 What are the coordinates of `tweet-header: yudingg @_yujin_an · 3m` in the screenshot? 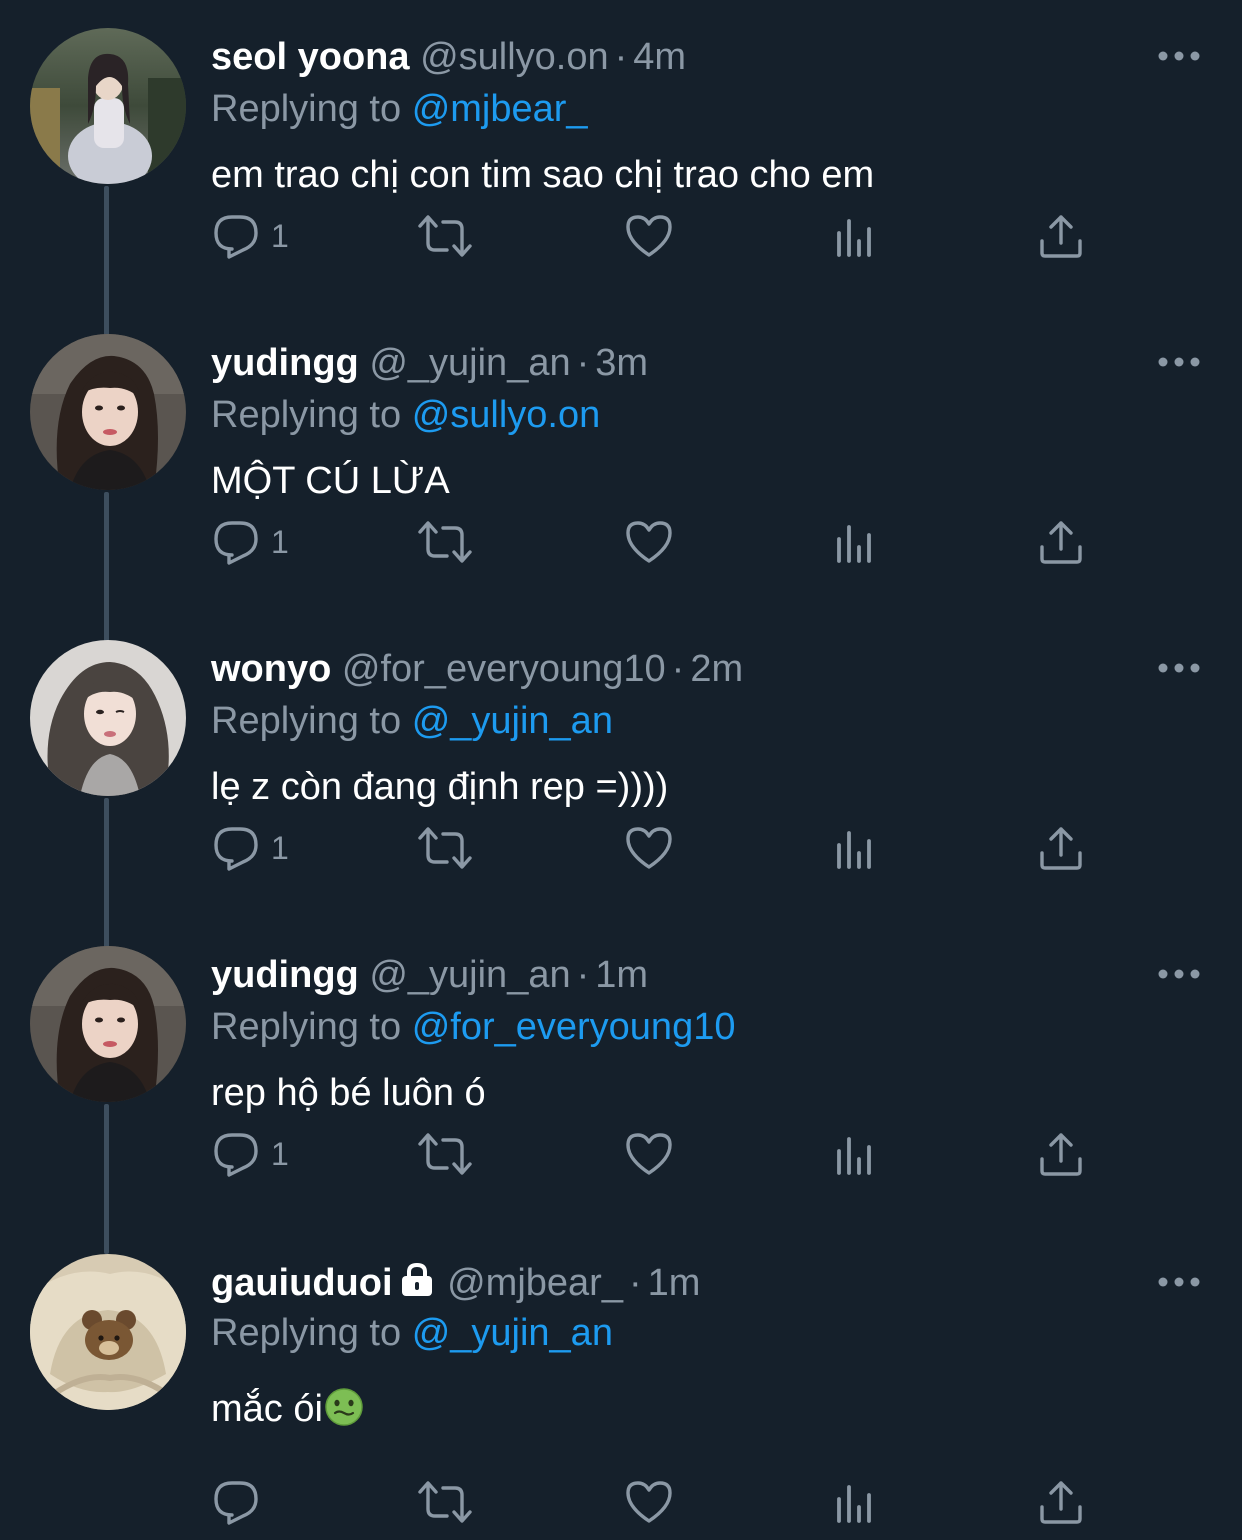 It's located at (429, 363).